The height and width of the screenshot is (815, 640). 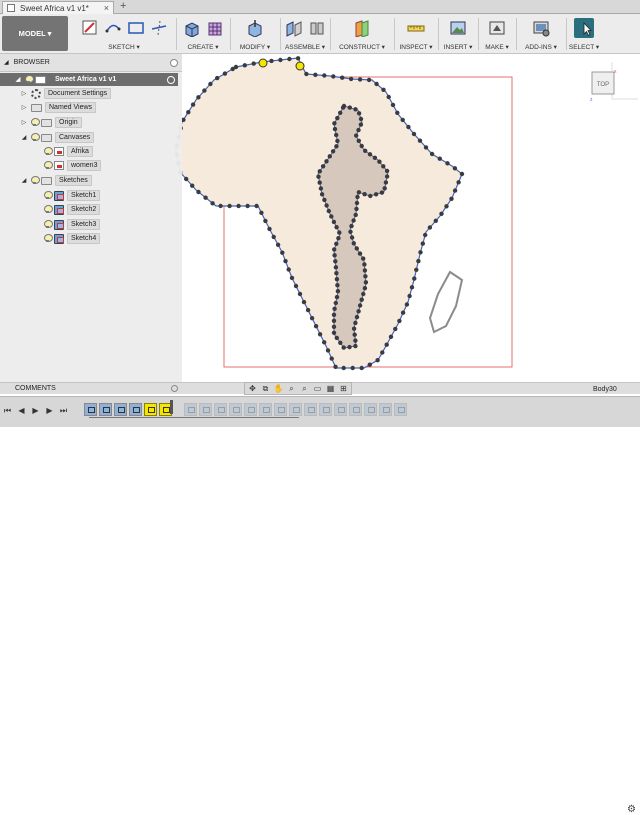 What do you see at coordinates (602, 84) in the screenshot?
I see `viewcube: TOP z x` at bounding box center [602, 84].